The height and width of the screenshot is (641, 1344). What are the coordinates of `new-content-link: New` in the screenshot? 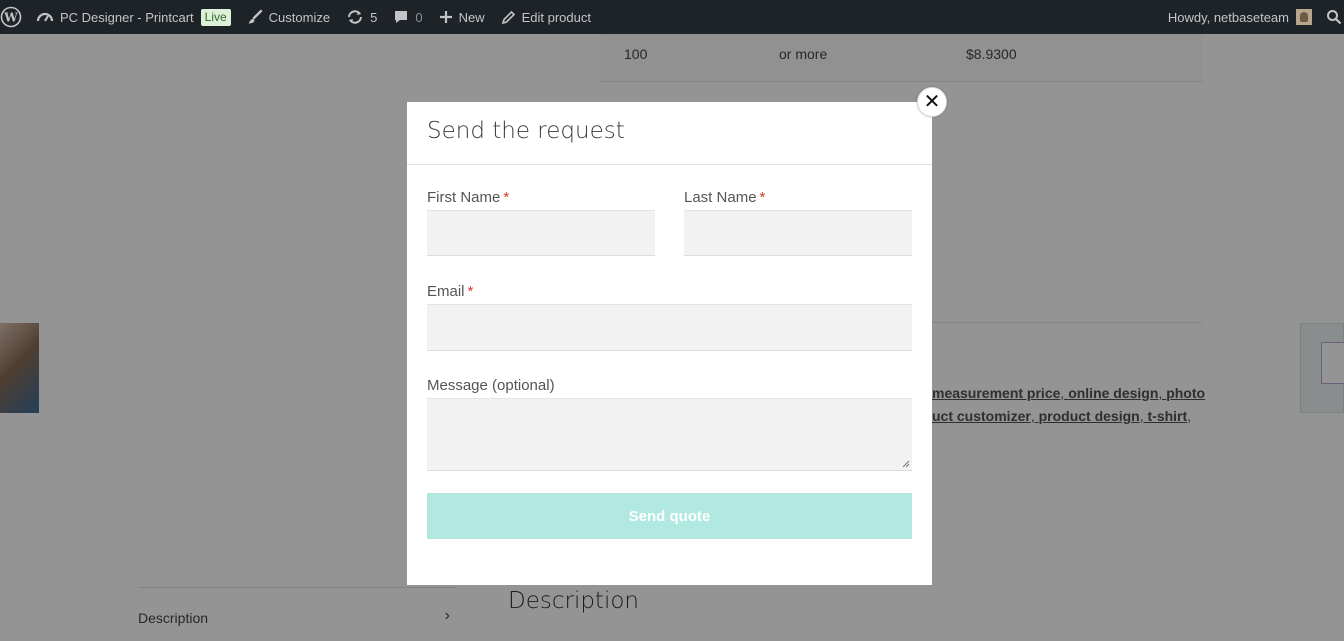 It's located at (462, 17).